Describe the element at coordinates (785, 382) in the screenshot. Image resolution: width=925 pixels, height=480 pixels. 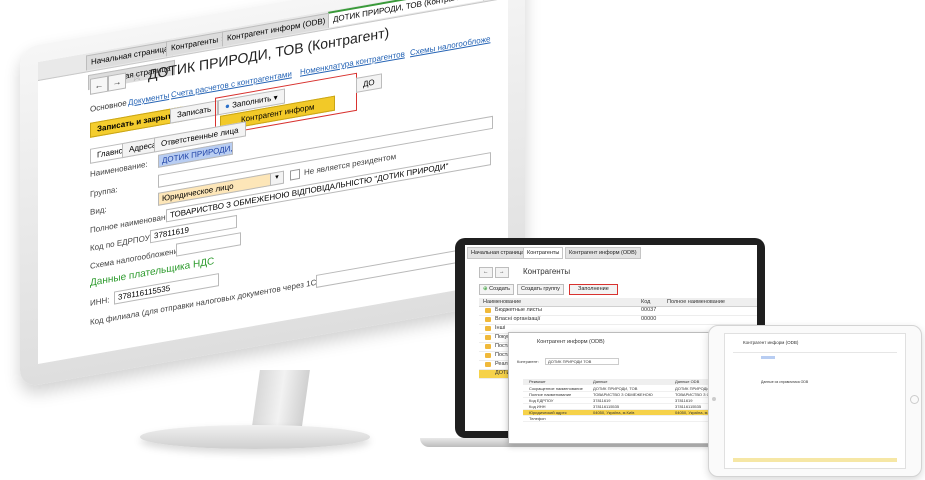
I see `tablet-note: Данные из справочника ODB` at that location.